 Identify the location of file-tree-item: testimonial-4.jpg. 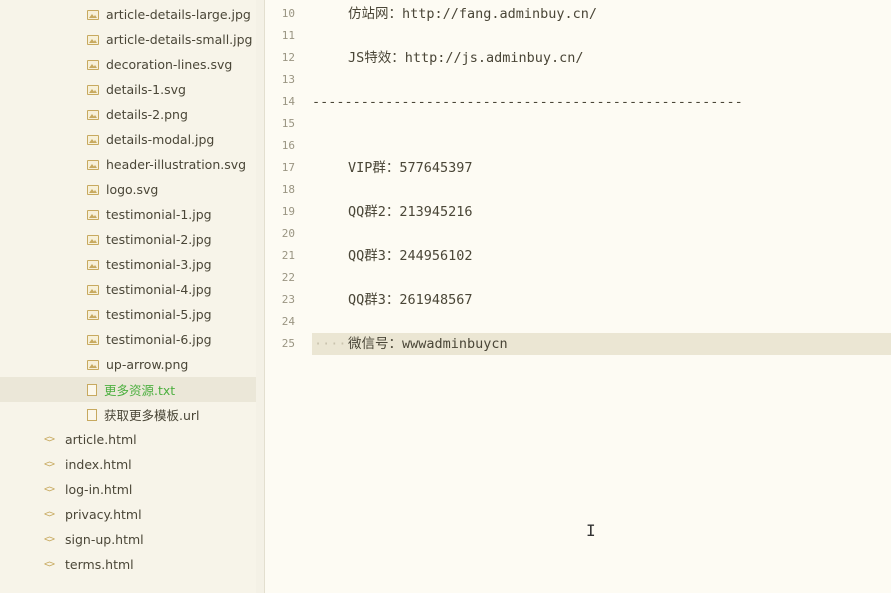
(128, 289).